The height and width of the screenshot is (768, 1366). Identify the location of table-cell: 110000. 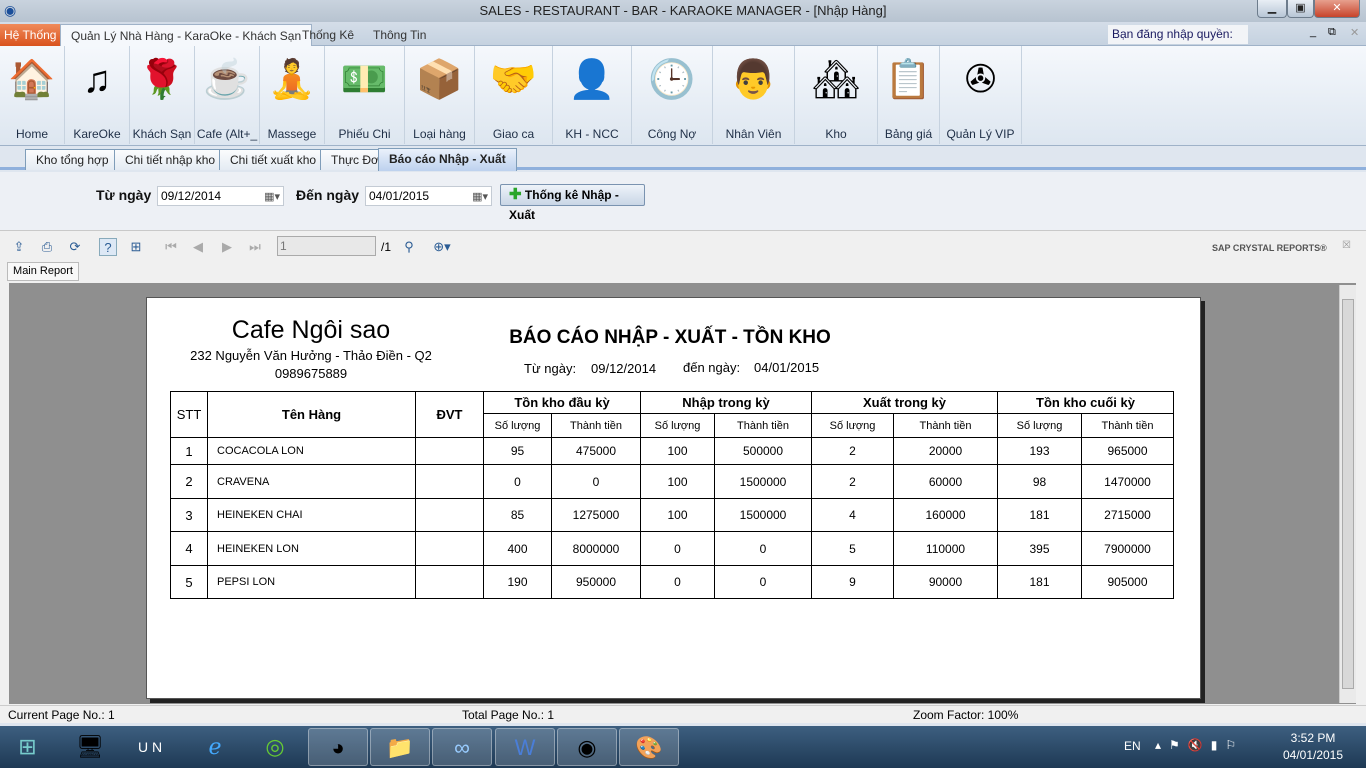
(945, 548).